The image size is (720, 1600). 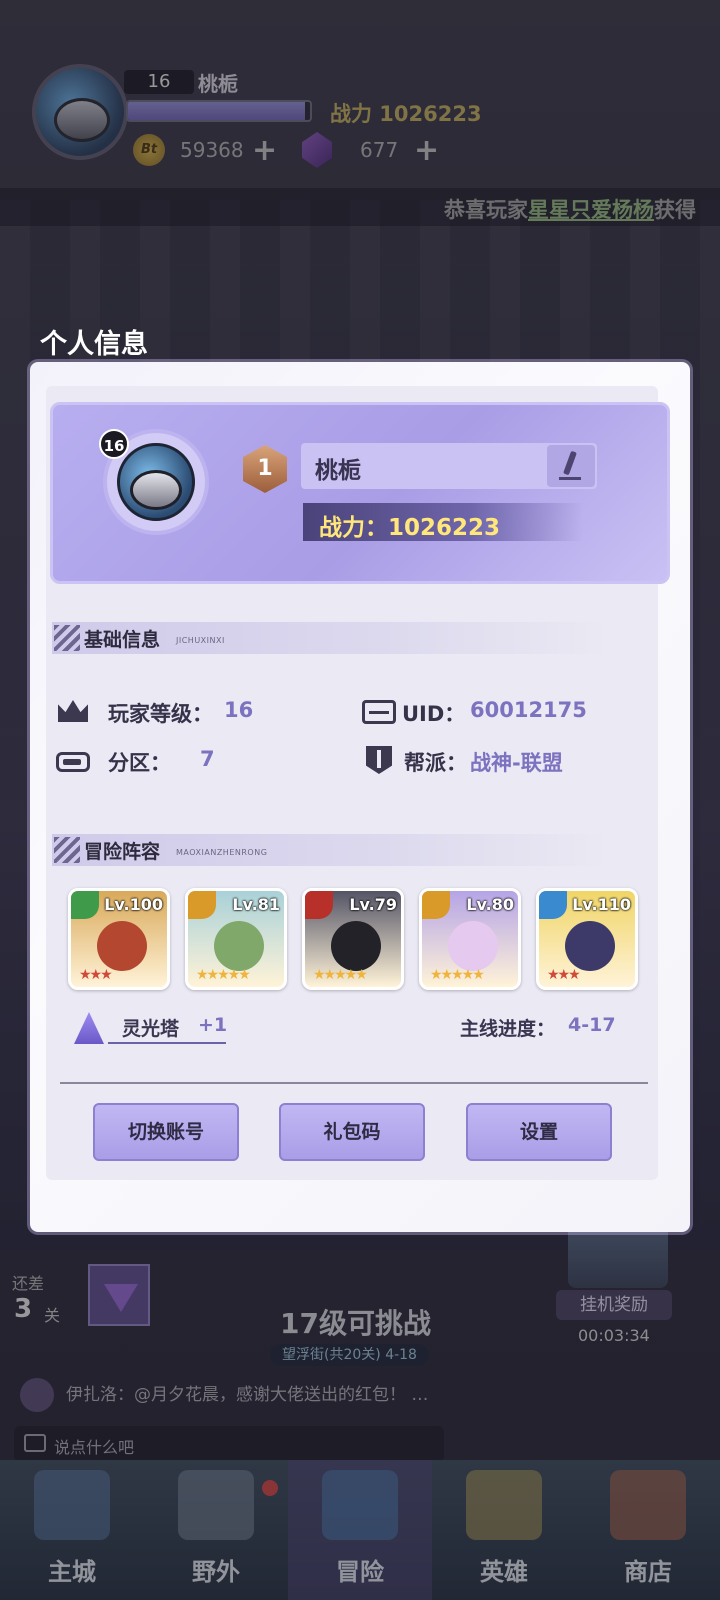 What do you see at coordinates (601, 904) in the screenshot?
I see `hero-level: Lv.110` at bounding box center [601, 904].